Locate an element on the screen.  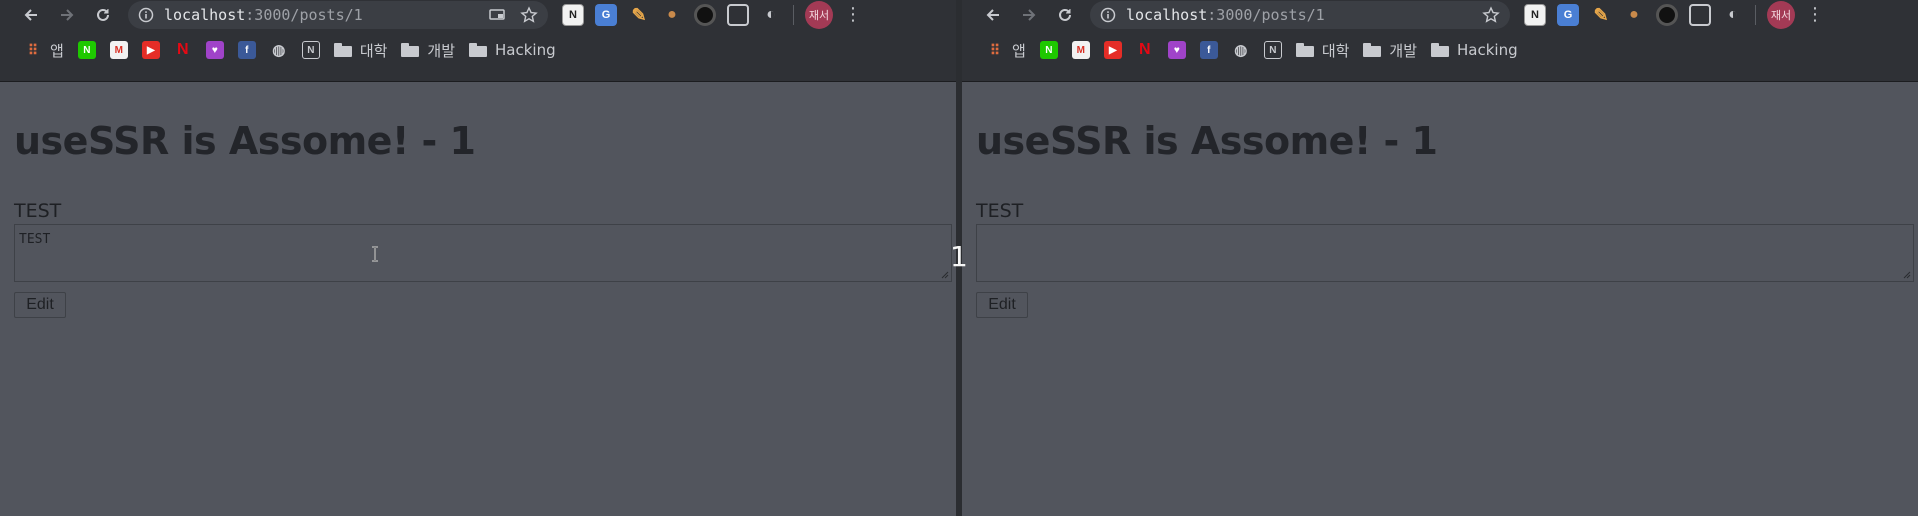
post-textarea: TEST is located at coordinates (483, 253).